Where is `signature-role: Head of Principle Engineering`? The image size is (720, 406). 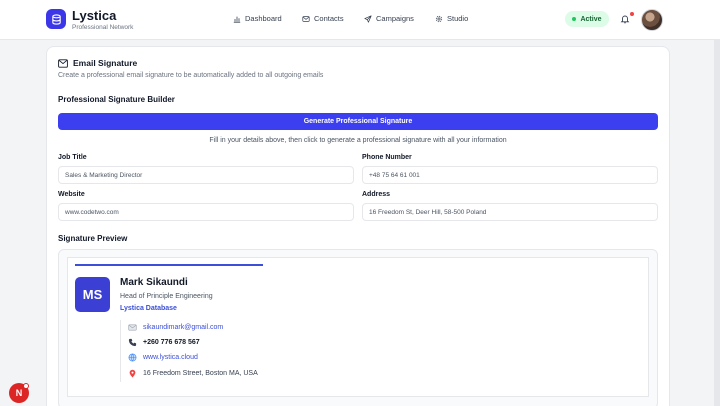 signature-role: Head of Principle Engineering is located at coordinates (166, 296).